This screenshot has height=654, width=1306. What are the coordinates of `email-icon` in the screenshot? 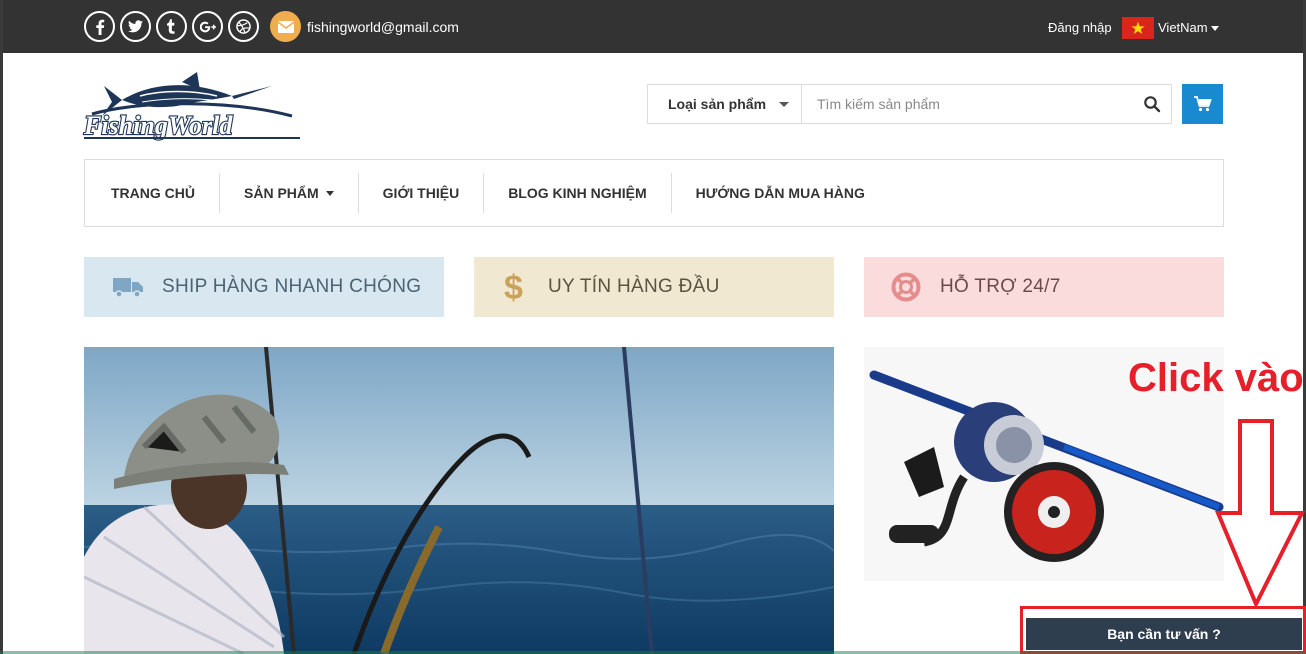 It's located at (285, 26).